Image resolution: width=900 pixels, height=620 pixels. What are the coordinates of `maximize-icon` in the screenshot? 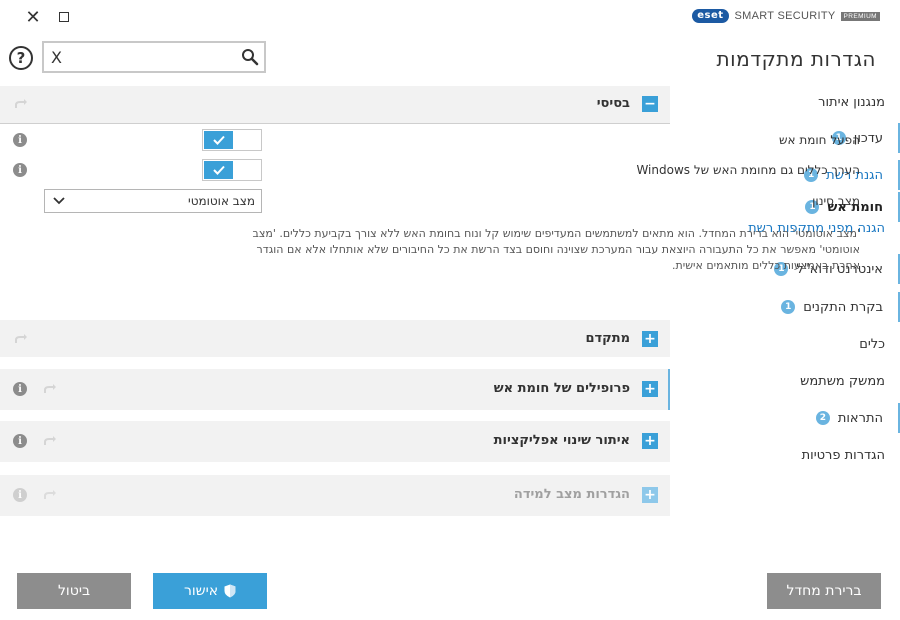 It's located at (64, 17).